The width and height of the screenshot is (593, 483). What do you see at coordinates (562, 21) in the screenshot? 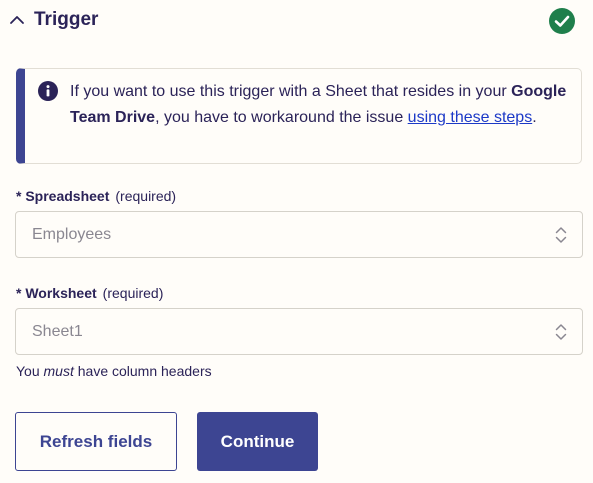
I see `check-circle-icon` at bounding box center [562, 21].